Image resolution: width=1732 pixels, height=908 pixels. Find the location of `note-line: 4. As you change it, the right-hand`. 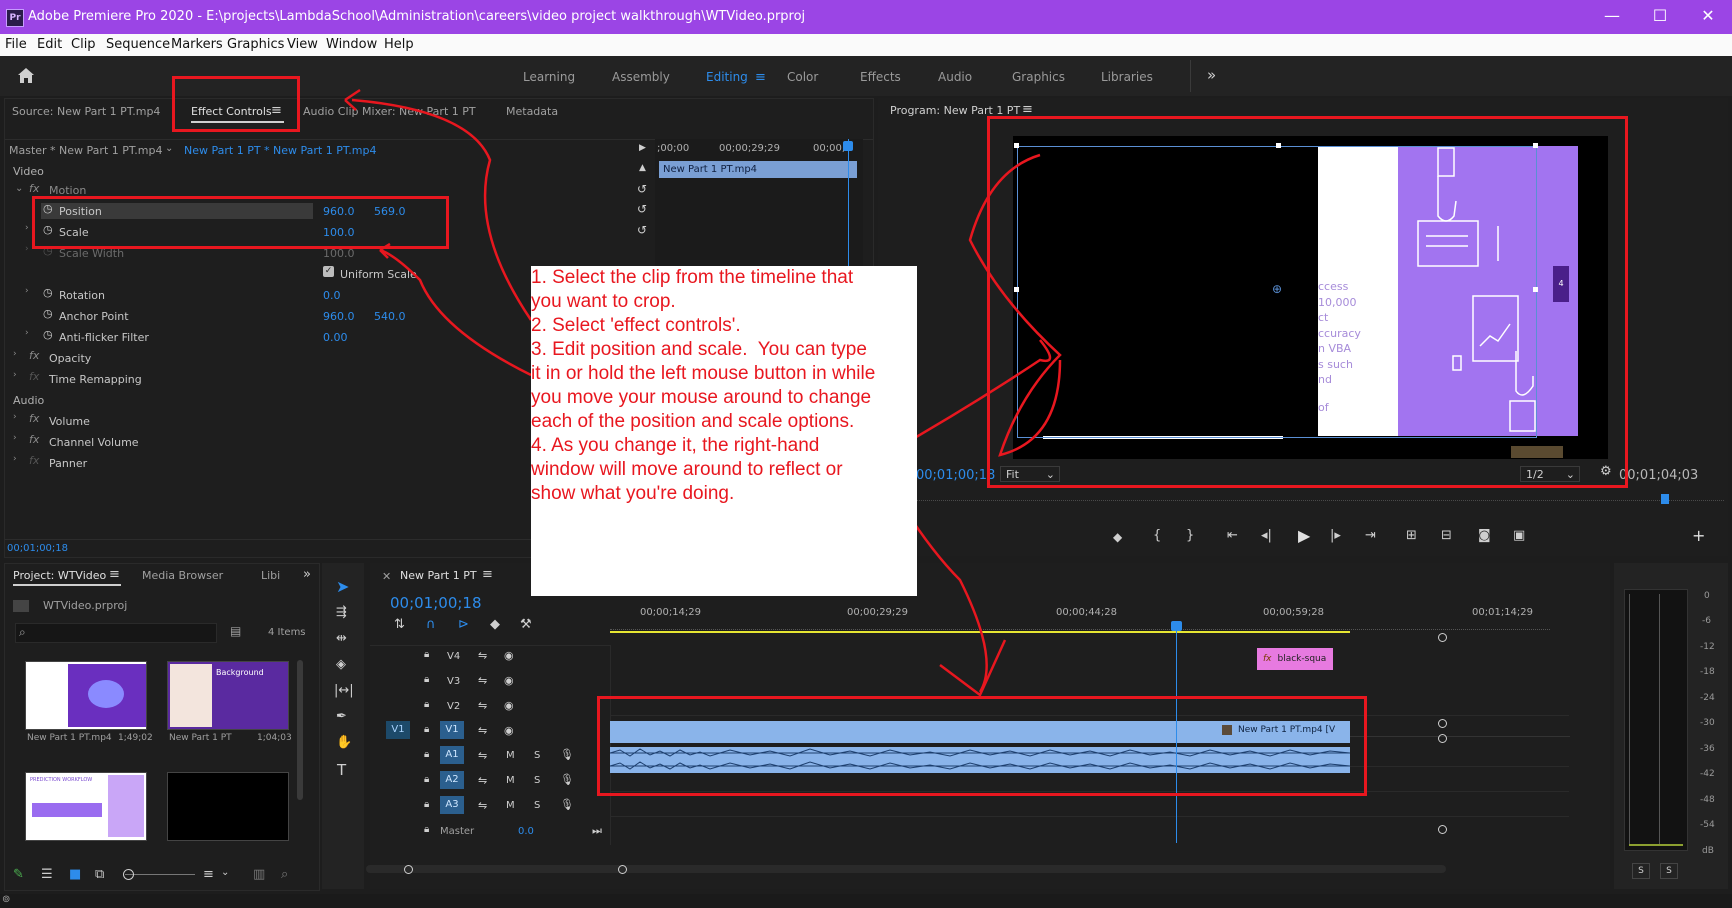

note-line: 4. As you change it, the right-hand is located at coordinates (675, 445).